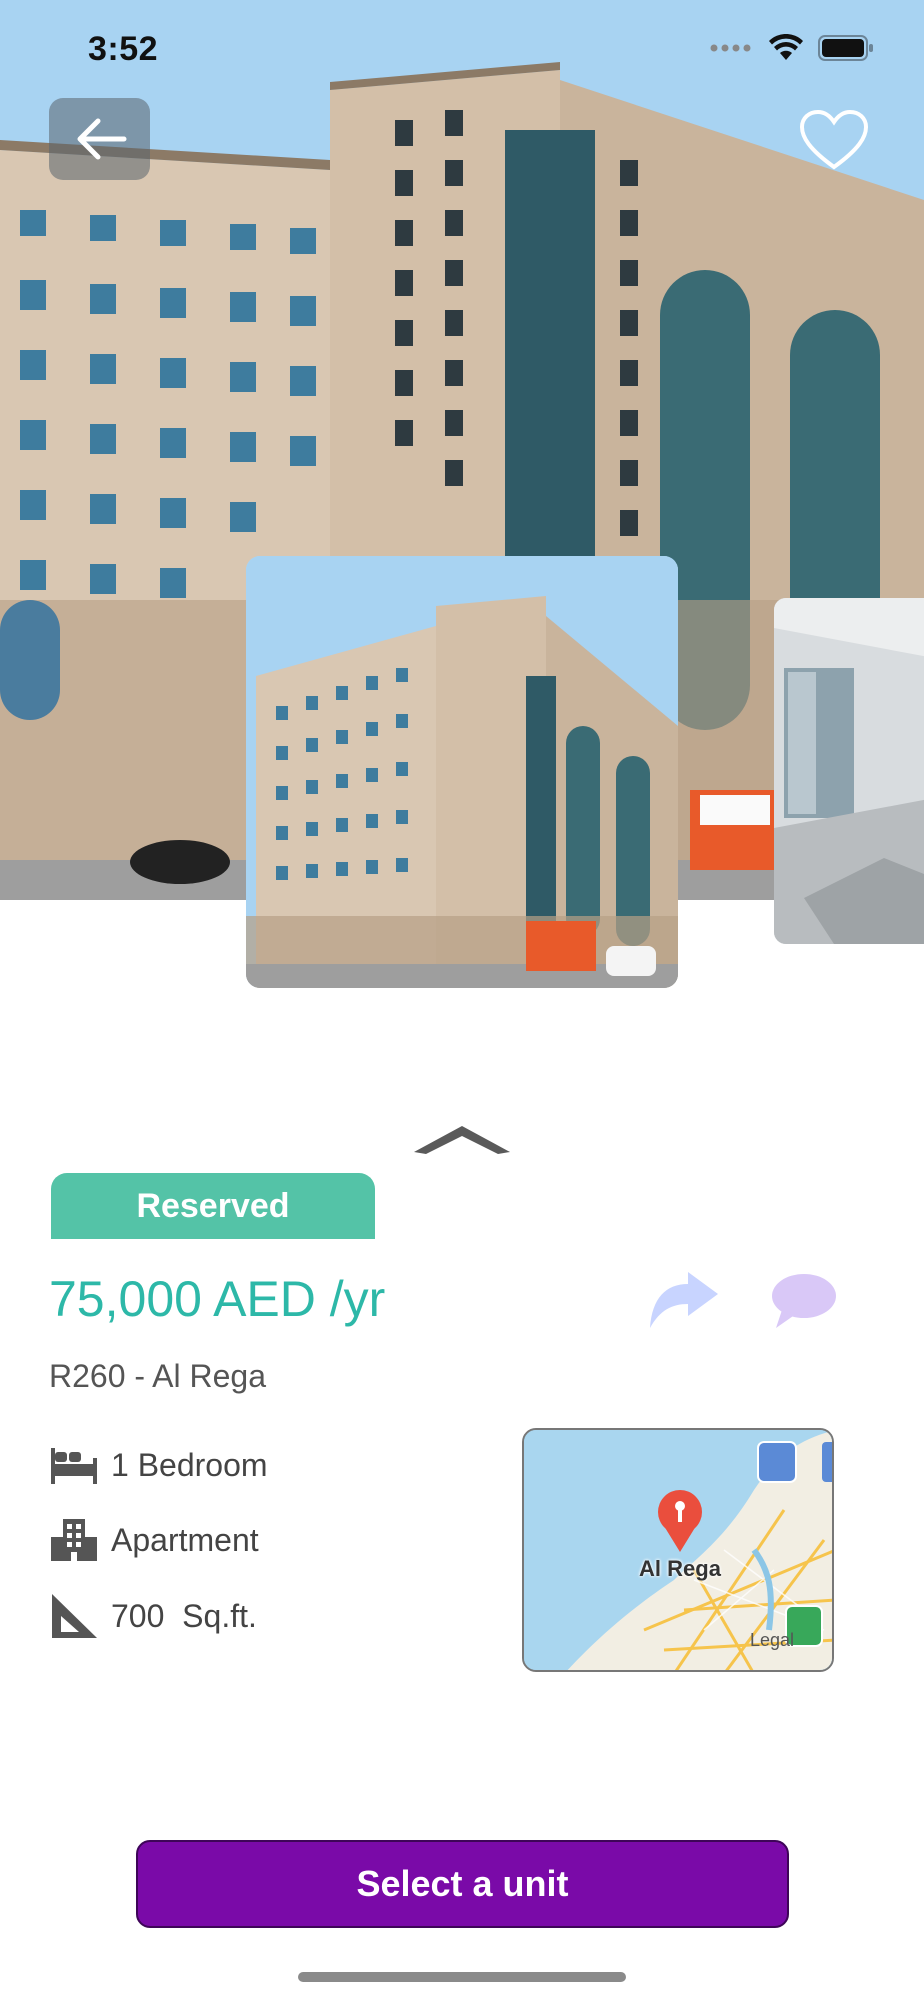 The width and height of the screenshot is (924, 2000). Describe the element at coordinates (74, 1540) in the screenshot. I see `building-icon` at that location.